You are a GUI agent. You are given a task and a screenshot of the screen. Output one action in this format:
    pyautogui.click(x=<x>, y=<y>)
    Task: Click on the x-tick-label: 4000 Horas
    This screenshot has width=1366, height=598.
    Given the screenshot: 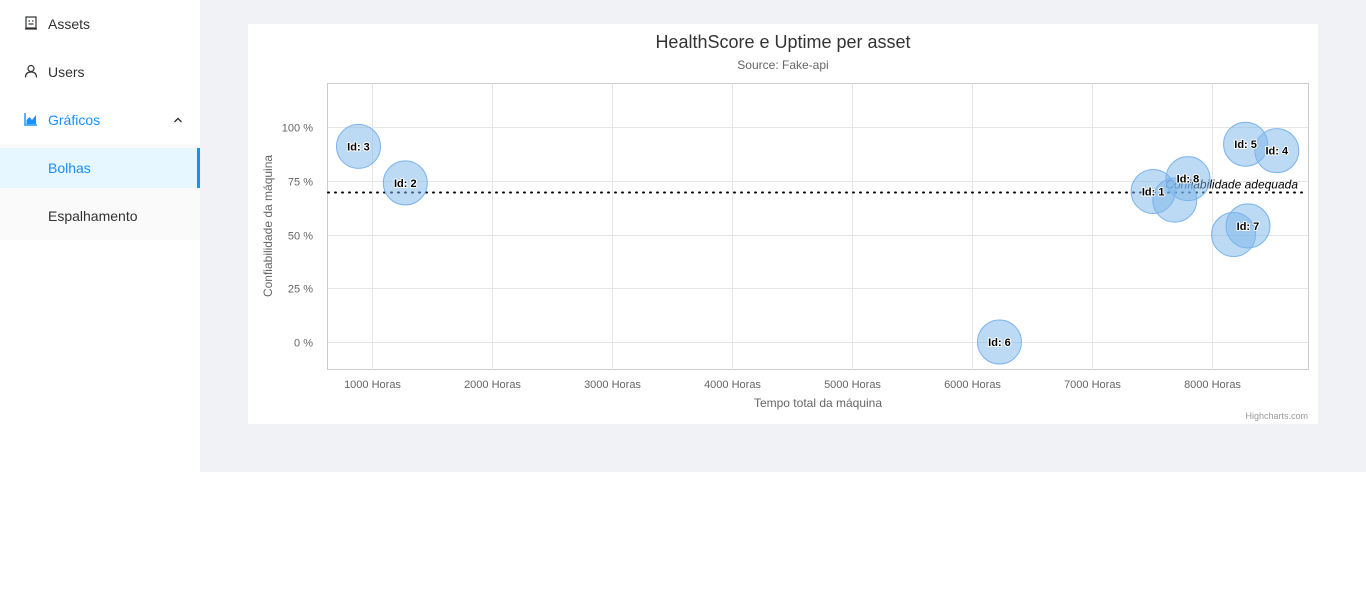 What is the action you would take?
    pyautogui.click(x=732, y=385)
    